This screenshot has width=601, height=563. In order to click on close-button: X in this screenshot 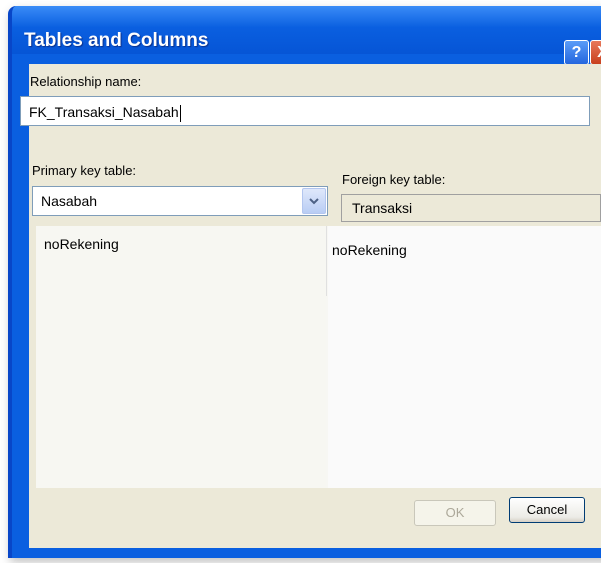, I will do `click(595, 52)`.